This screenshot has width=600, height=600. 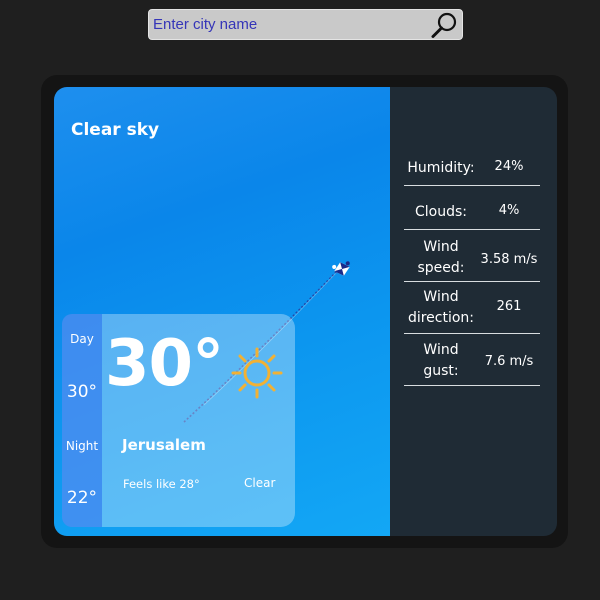 What do you see at coordinates (509, 259) in the screenshot?
I see `detail-value: 3.58 m/s` at bounding box center [509, 259].